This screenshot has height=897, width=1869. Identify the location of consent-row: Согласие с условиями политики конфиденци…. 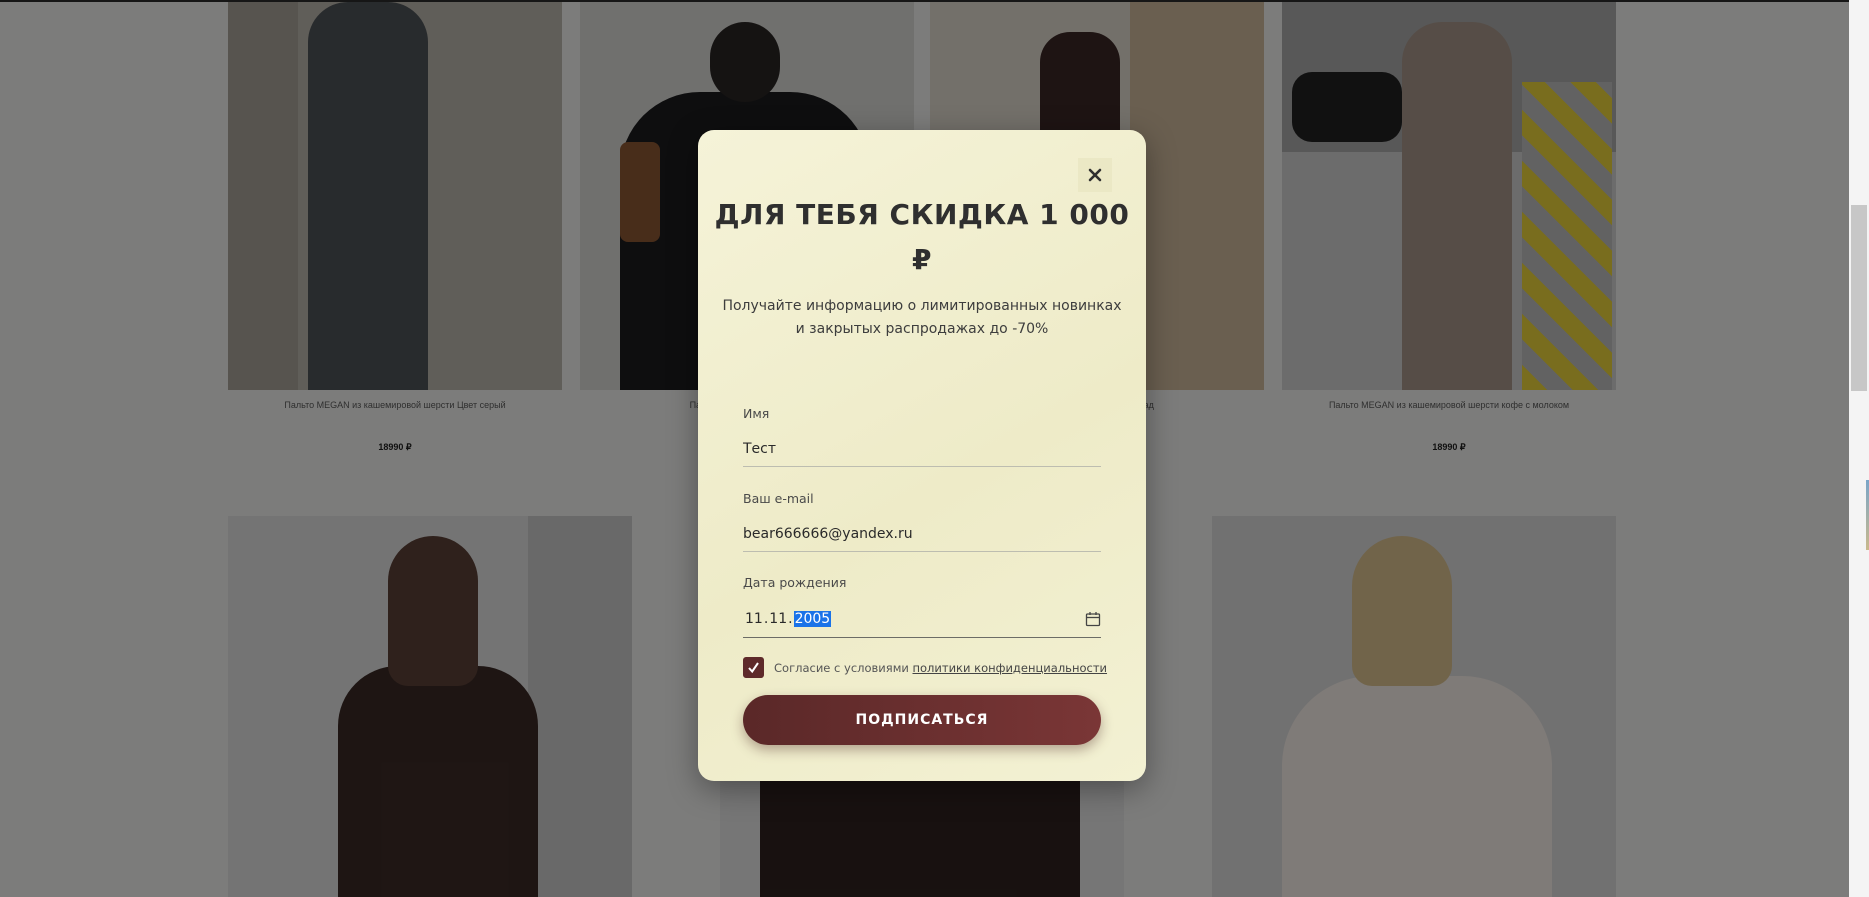
(928, 667).